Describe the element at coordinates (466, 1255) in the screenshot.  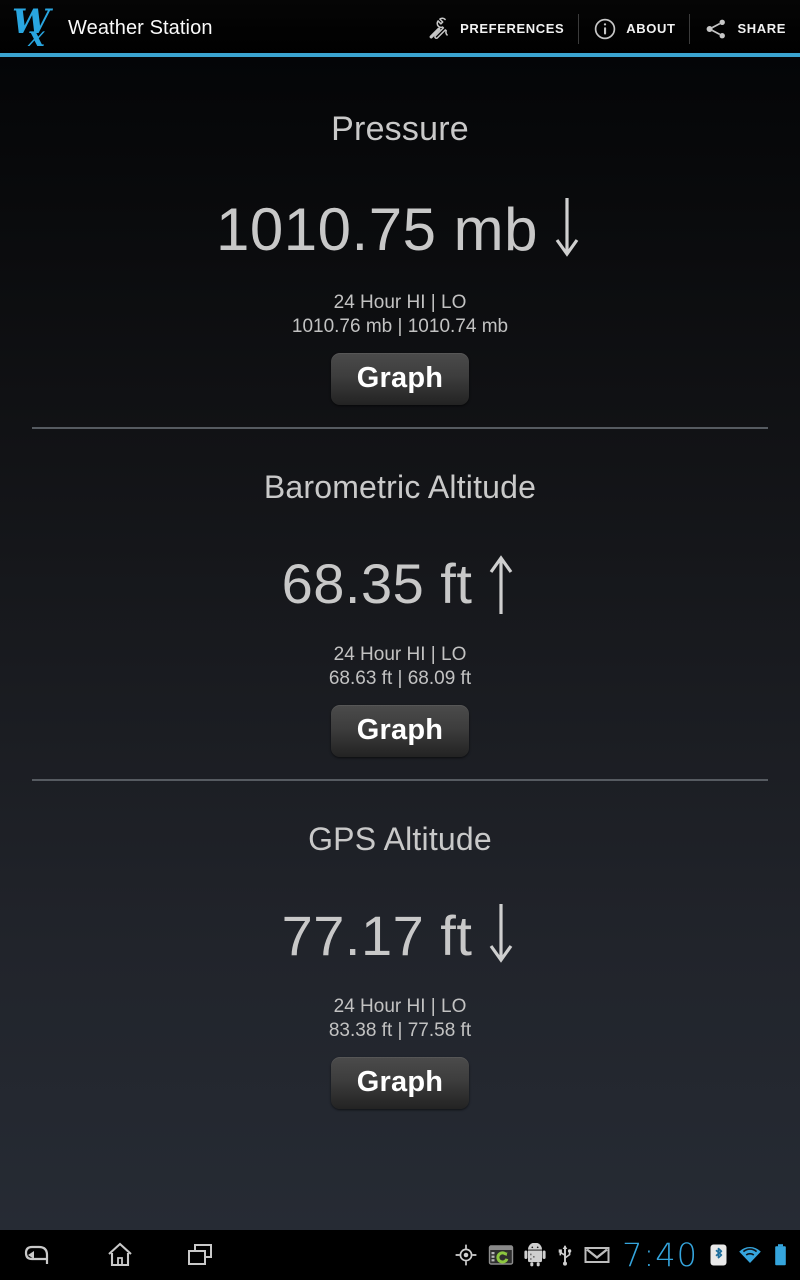
I see `gps-location-icon` at that location.